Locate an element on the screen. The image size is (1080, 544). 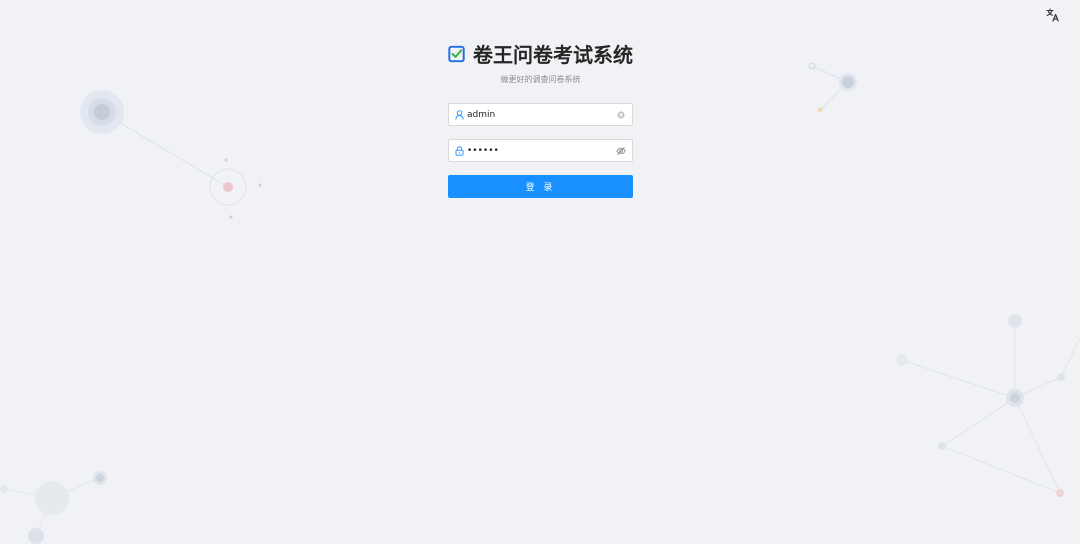
password-field is located at coordinates (540, 150).